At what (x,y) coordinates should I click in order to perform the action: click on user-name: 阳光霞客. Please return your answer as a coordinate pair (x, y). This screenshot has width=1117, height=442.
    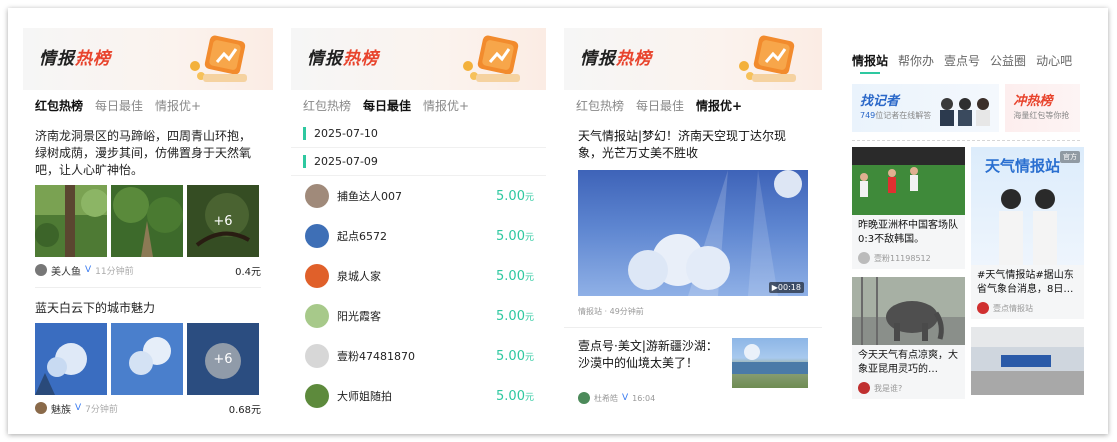
    Looking at the image, I should click on (359, 316).